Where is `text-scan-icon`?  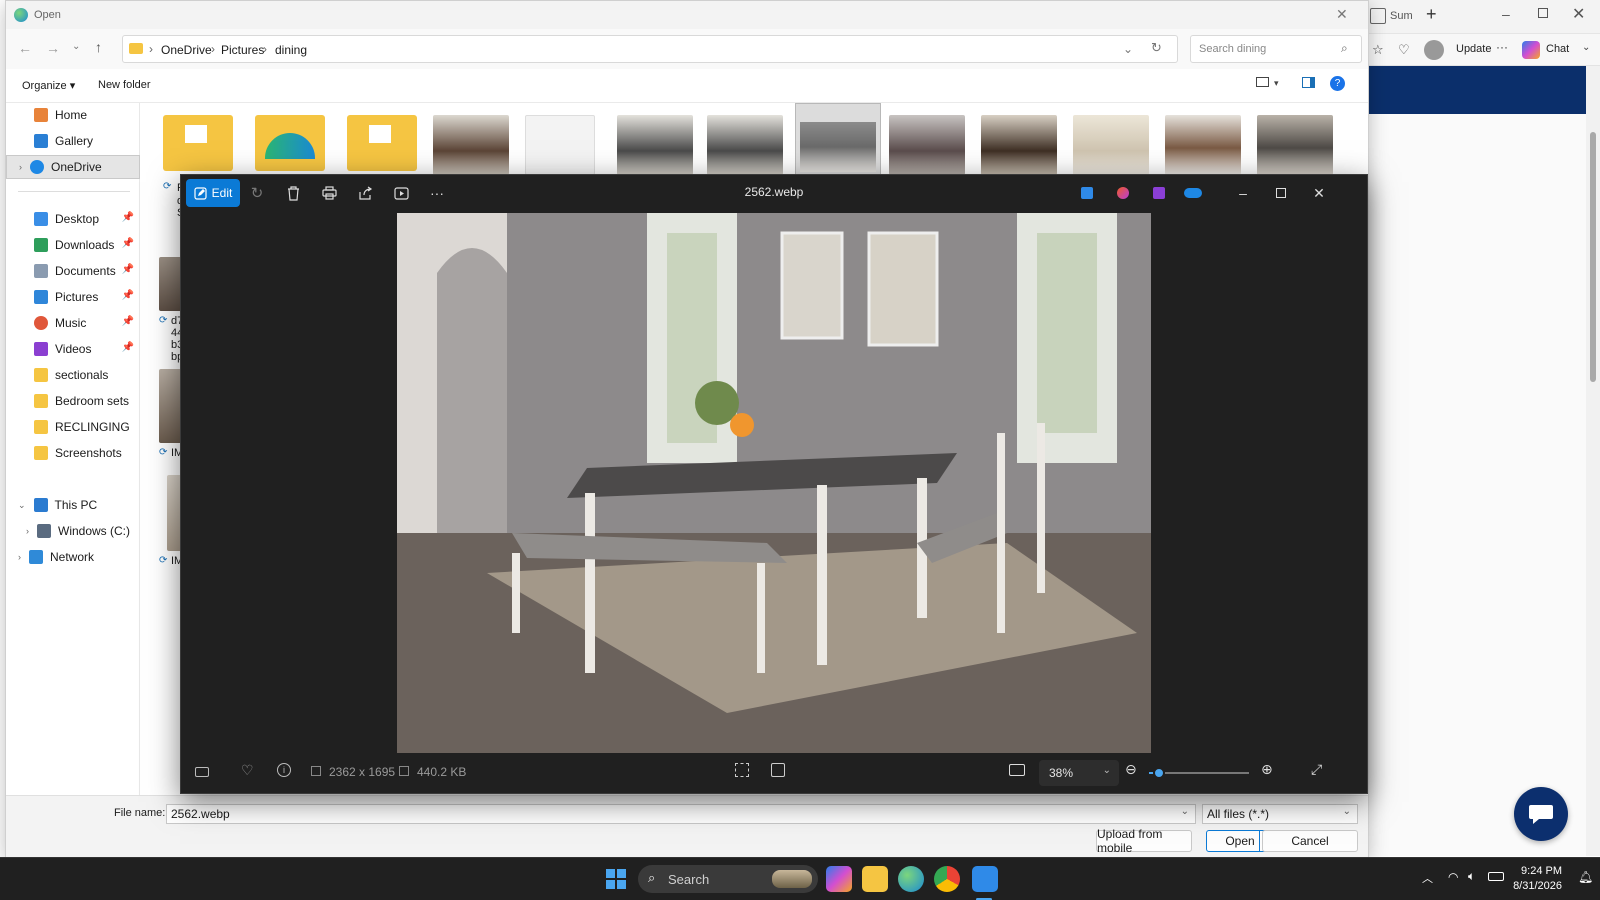
text-scan-icon is located at coordinates (778, 770).